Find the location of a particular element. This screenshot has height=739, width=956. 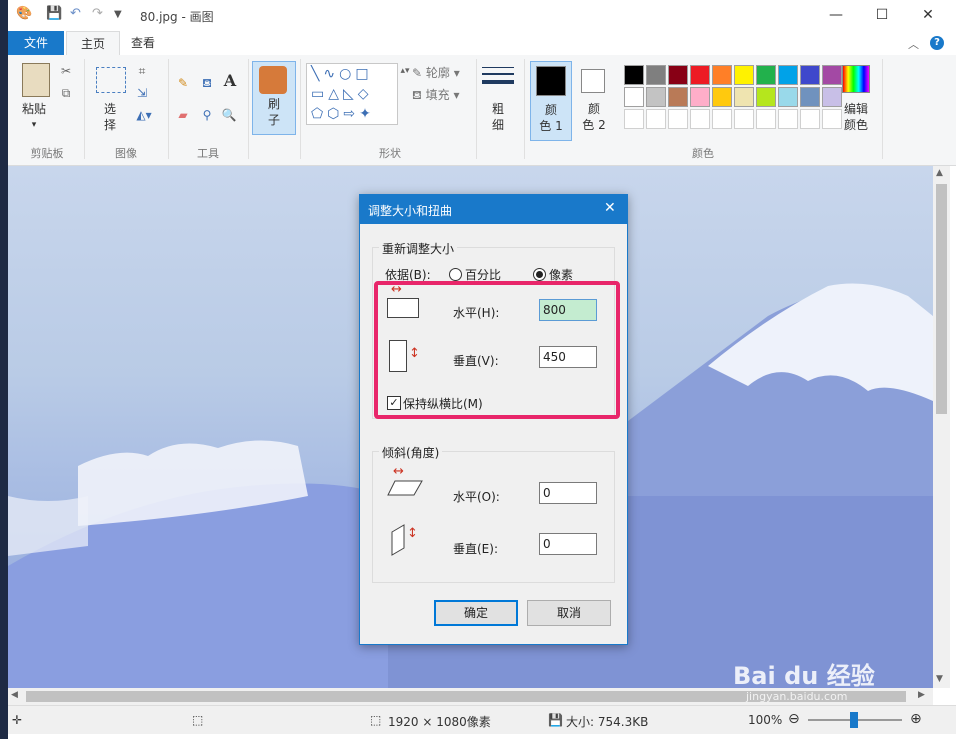

zoom-in-button: ⊕ is located at coordinates (916, 719).